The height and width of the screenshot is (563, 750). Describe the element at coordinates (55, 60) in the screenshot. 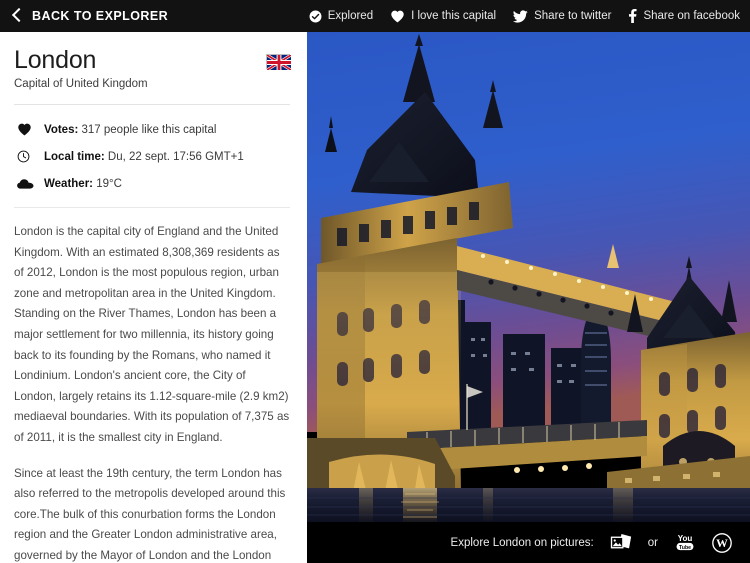

I see `page-title: London` at that location.